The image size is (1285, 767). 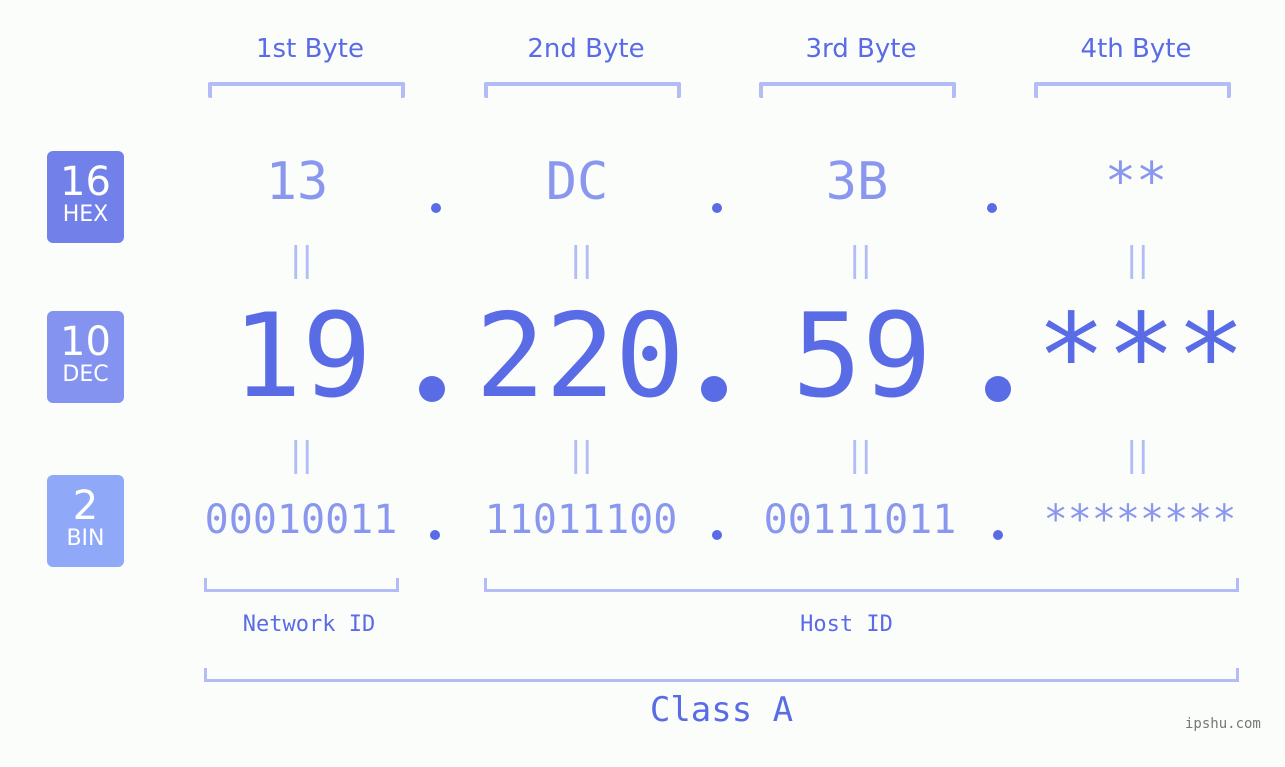 I want to click on byte-label-4: 4th Byte, so click(x=1136, y=49).